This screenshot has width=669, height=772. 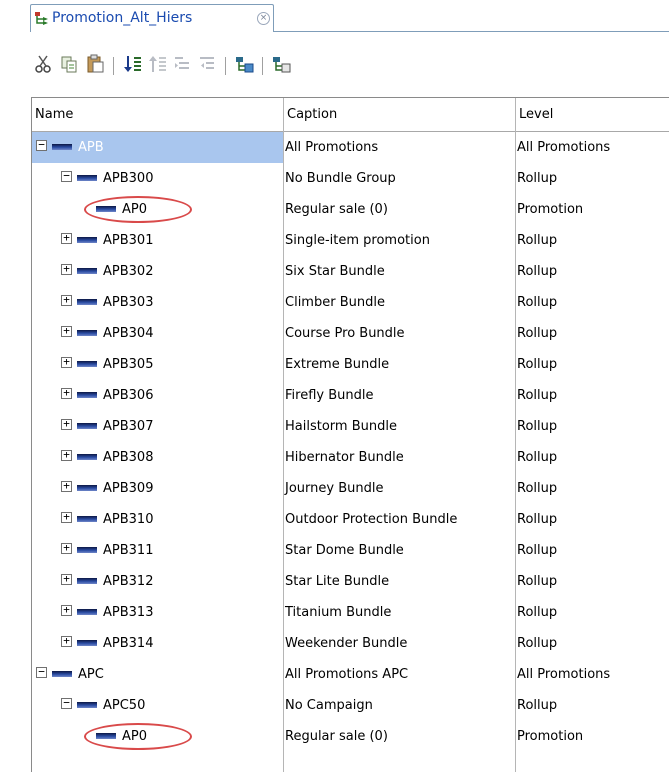 I want to click on tree-row: − APC50 No Campaign Rollup, so click(x=350, y=705).